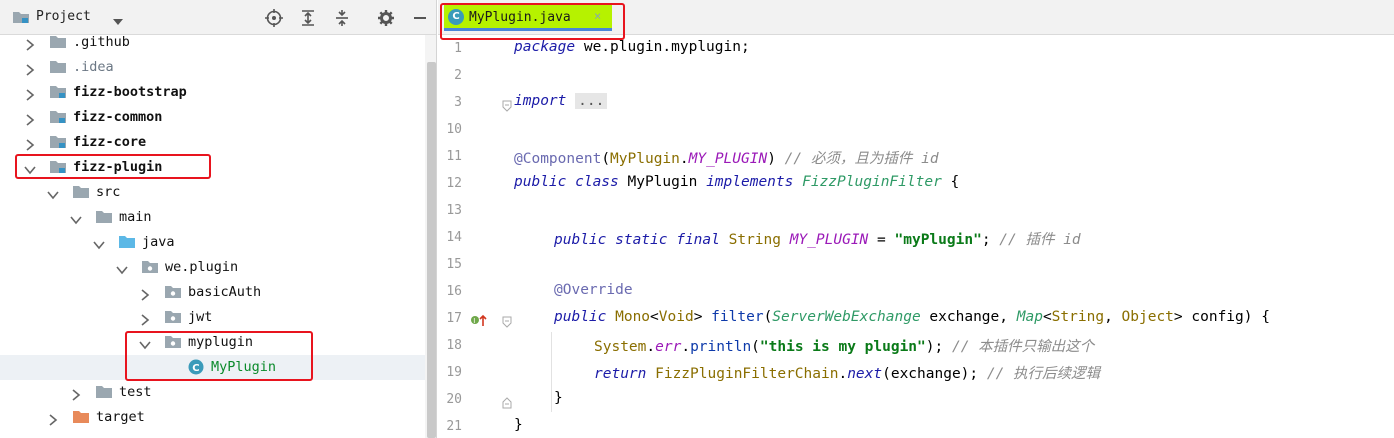 The width and height of the screenshot is (1394, 438). What do you see at coordinates (431, 250) in the screenshot?
I see `tree-scrollbar-thumb` at bounding box center [431, 250].